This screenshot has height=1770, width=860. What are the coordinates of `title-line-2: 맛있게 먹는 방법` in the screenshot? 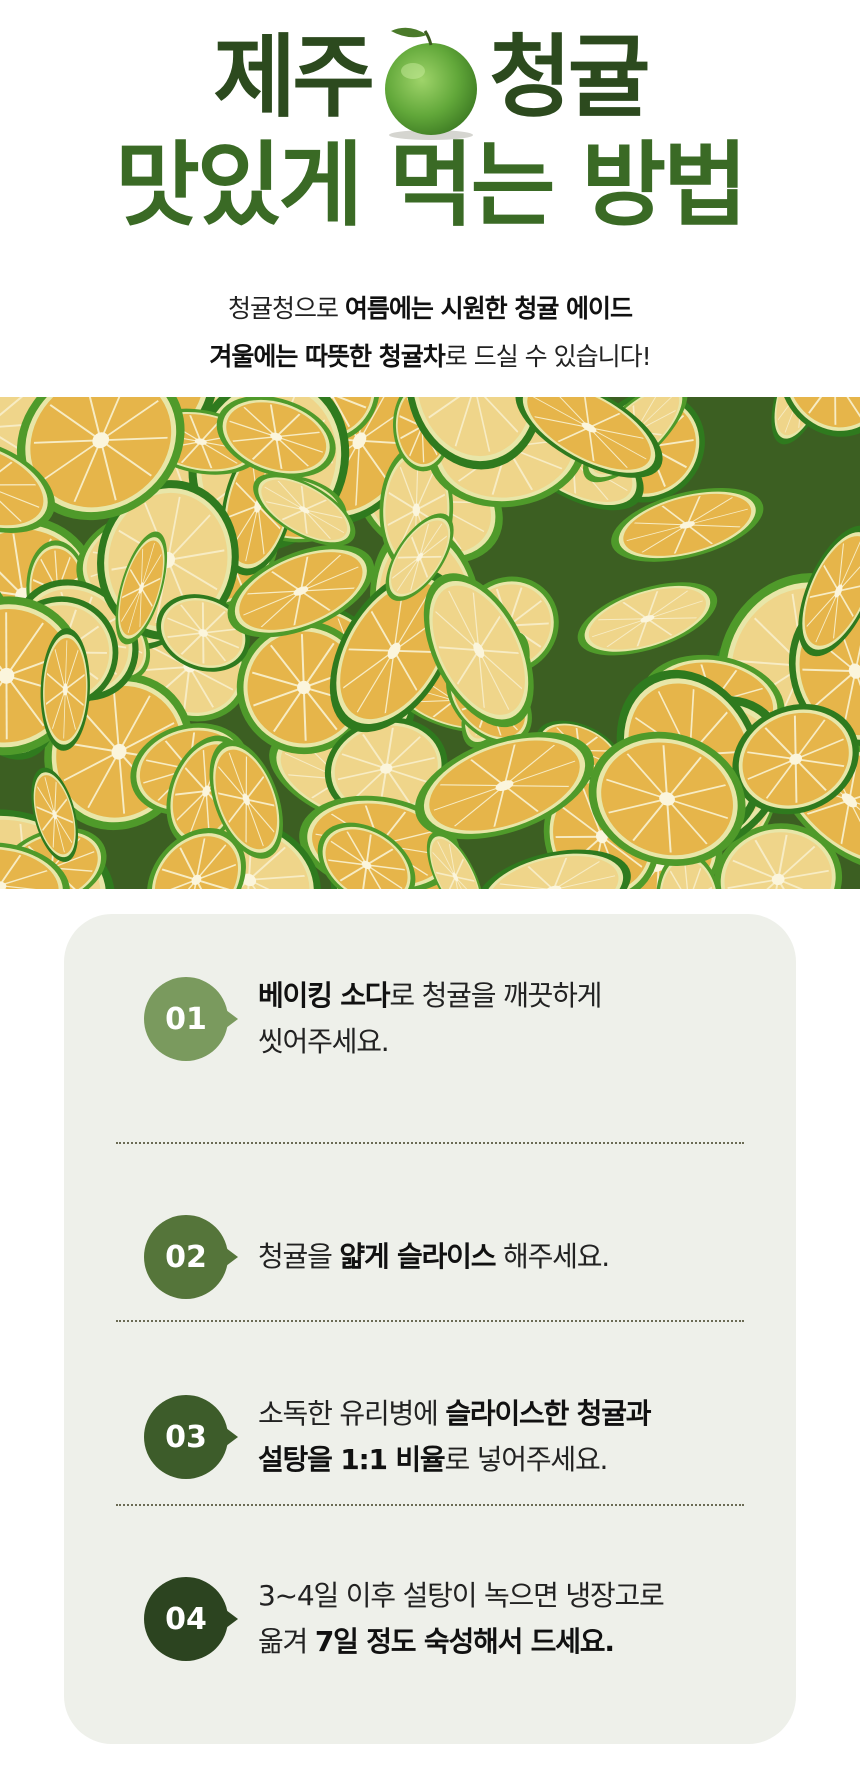 It's located at (431, 185).